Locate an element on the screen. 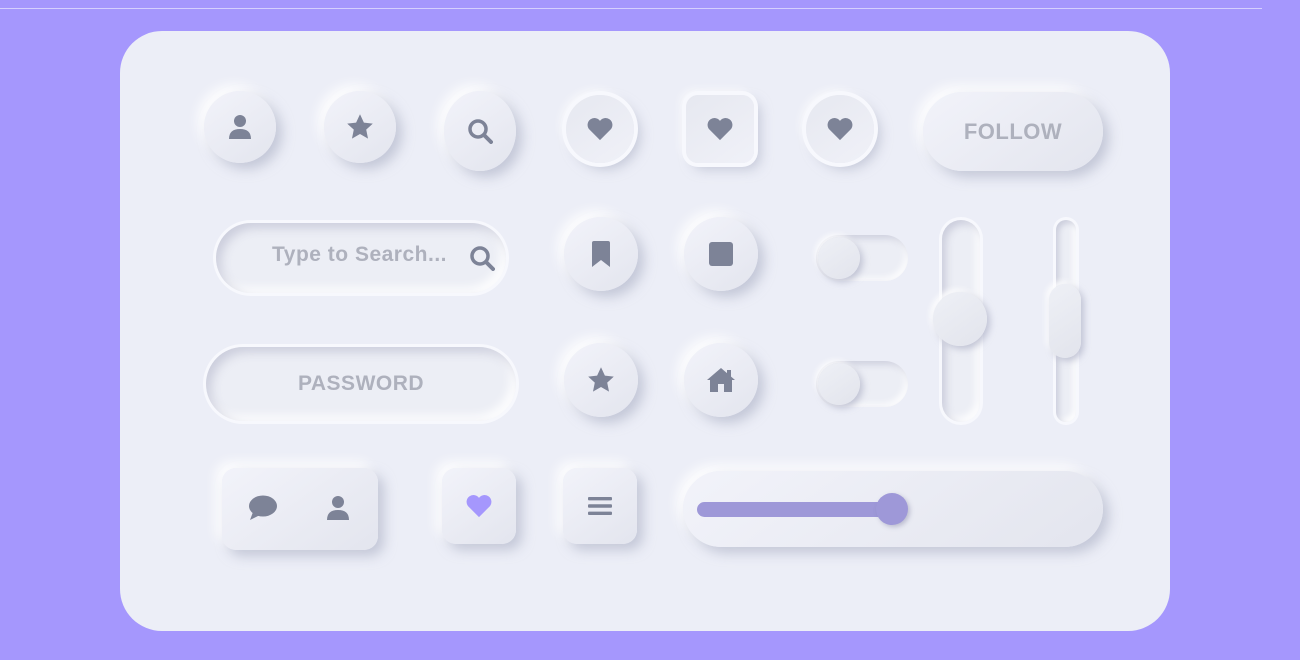 The image size is (1300, 660). range-slider-thumb is located at coordinates (892, 509).